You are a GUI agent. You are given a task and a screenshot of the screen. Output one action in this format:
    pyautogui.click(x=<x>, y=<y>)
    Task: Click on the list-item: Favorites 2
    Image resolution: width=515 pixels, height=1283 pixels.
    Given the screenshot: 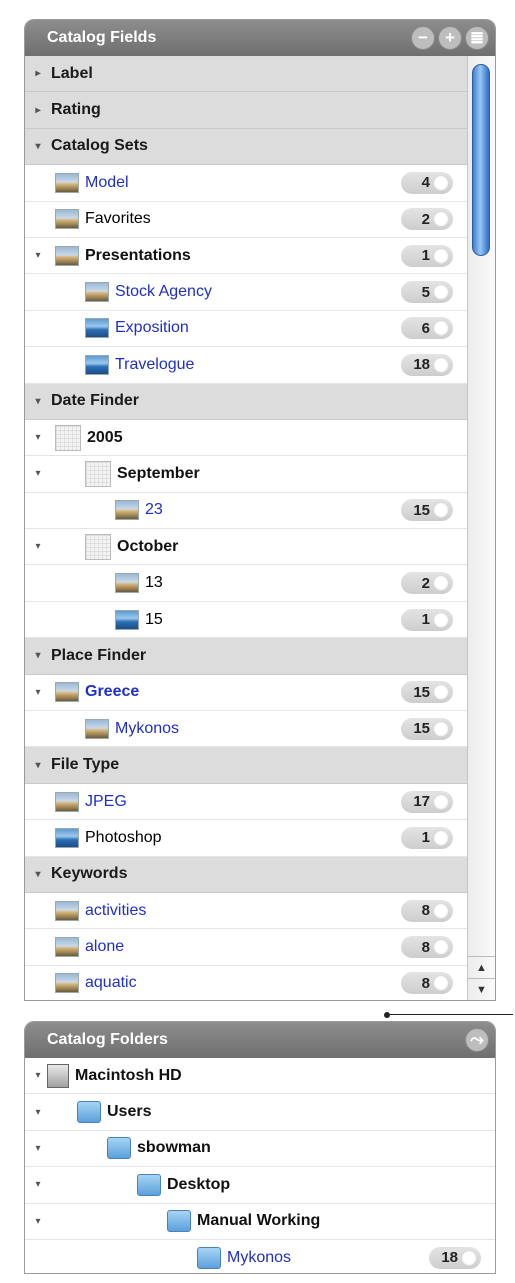 What is the action you would take?
    pyautogui.click(x=246, y=220)
    